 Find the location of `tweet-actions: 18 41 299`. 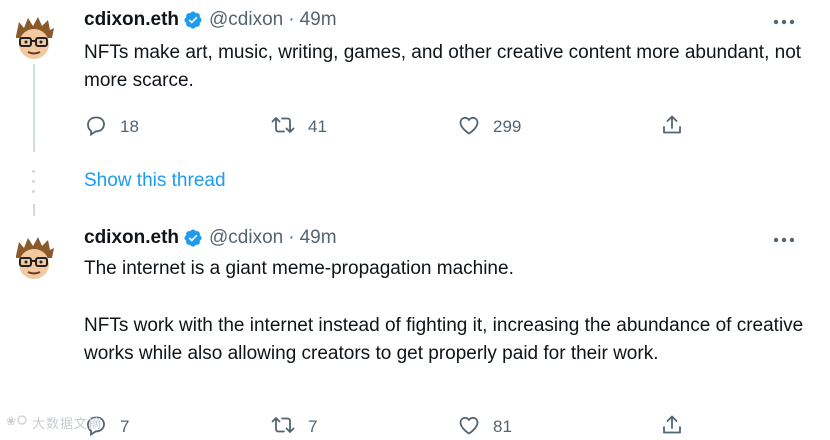

tweet-actions: 18 41 299 is located at coordinates (444, 127).